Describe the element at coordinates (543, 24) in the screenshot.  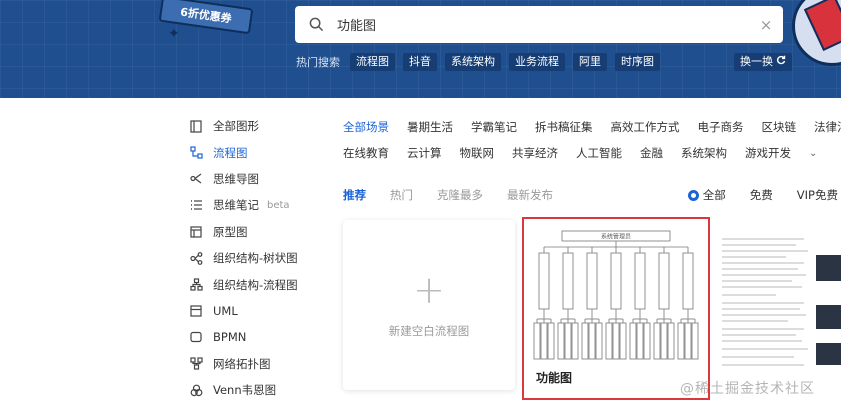
I see `search-input` at that location.